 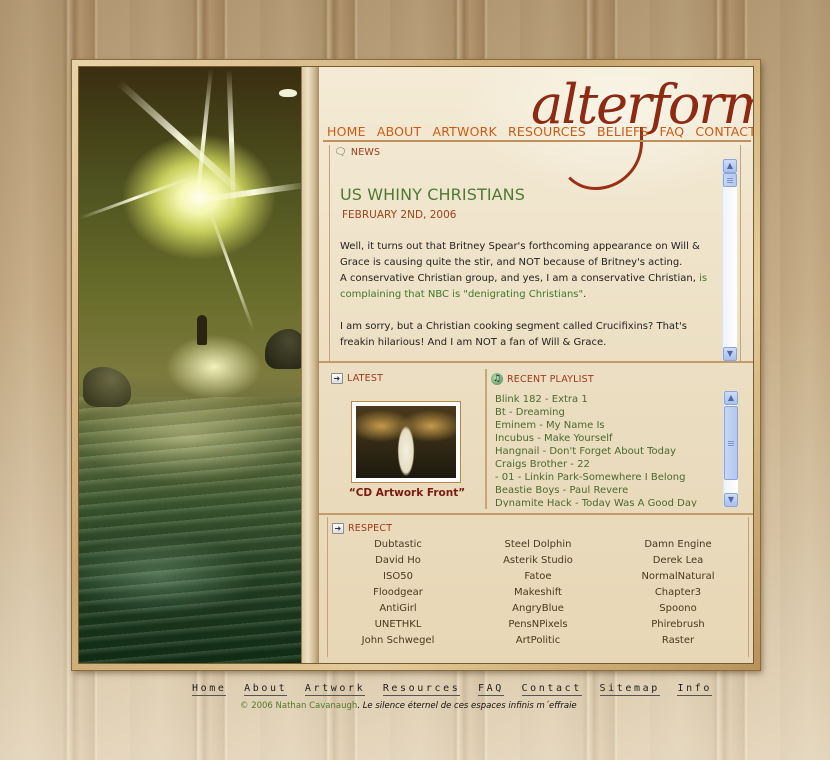 What do you see at coordinates (678, 577) in the screenshot?
I see `respect-link: NormalNatural` at bounding box center [678, 577].